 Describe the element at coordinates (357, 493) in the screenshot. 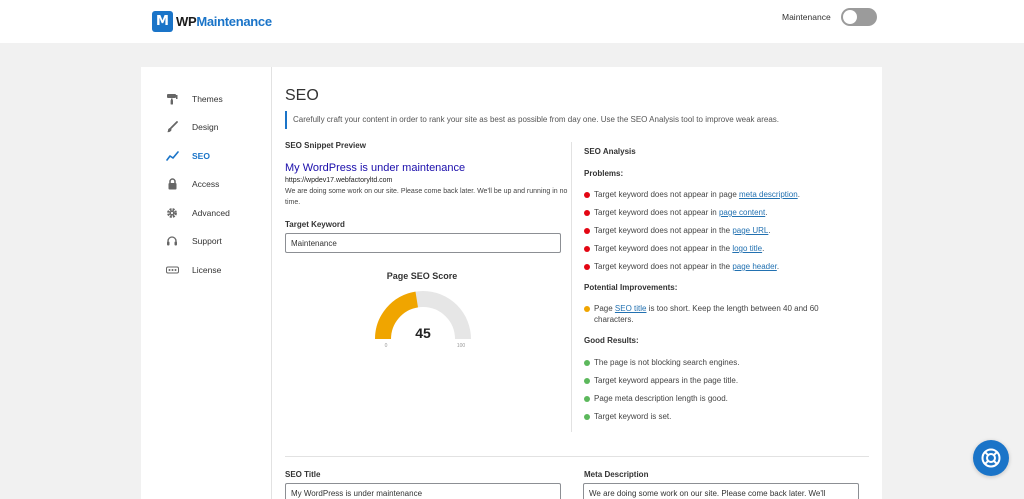

I see `seo-title-value: My WordPress is under maintenance` at that location.